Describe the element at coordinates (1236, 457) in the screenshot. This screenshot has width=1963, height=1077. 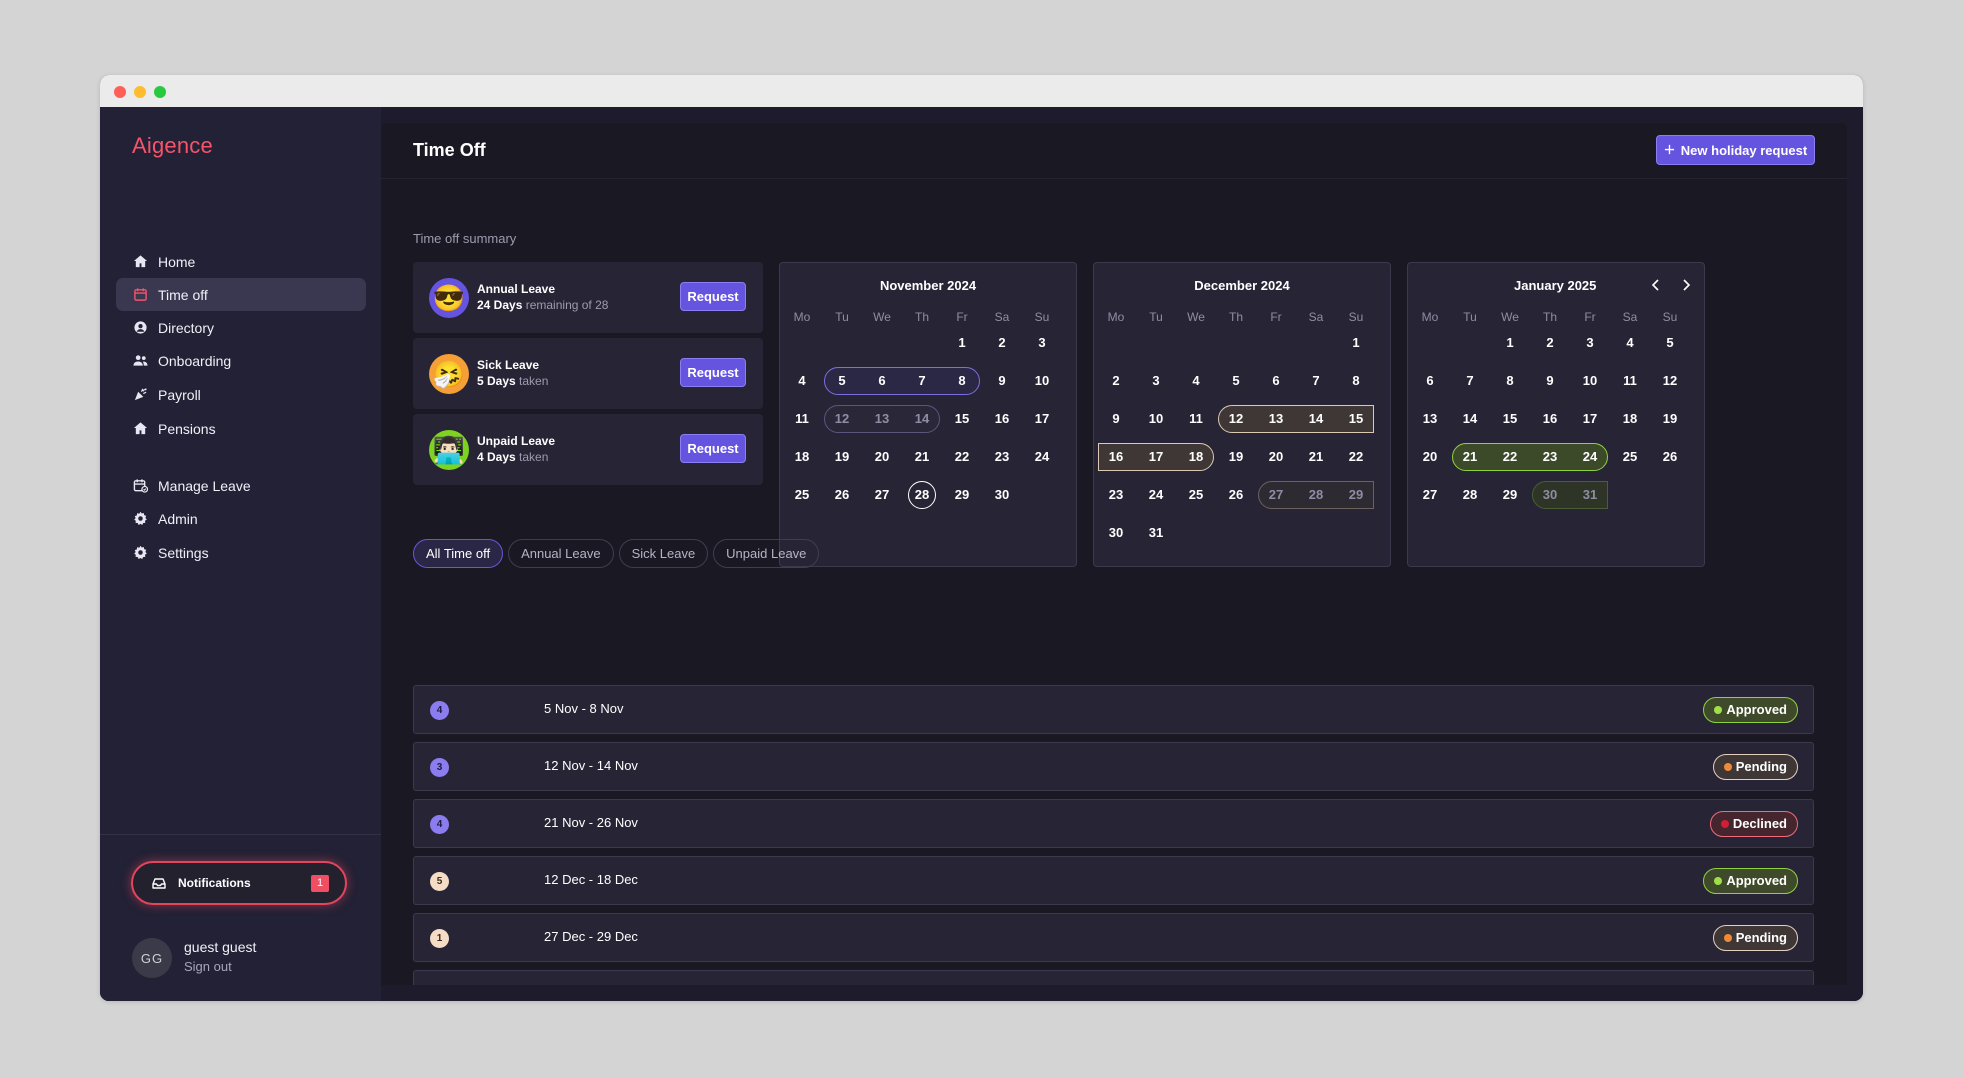
I see `calendar-day: 19` at that location.